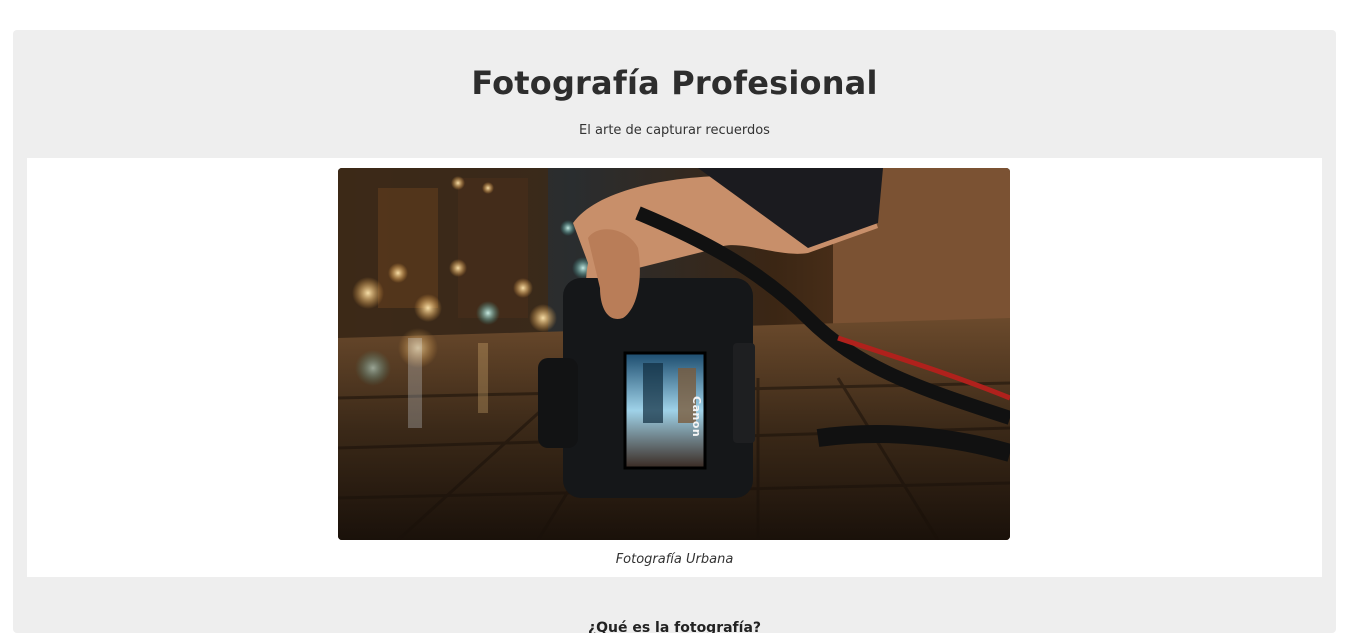 The width and height of the screenshot is (1347, 633). Describe the element at coordinates (674, 83) in the screenshot. I see `page-title: Fotografía Profesional` at that location.